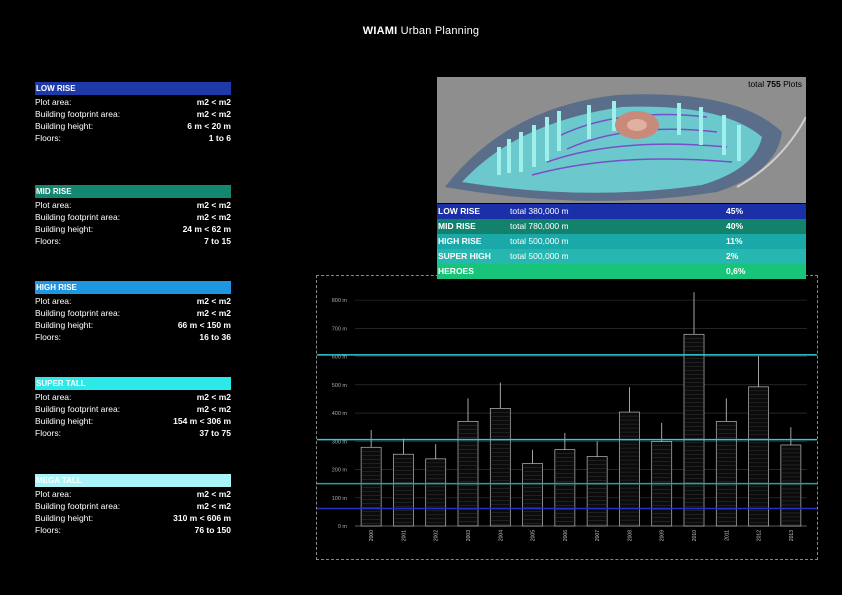  Describe the element at coordinates (202, 421) in the screenshot. I see `row-value: 154 m < 306 m` at that location.